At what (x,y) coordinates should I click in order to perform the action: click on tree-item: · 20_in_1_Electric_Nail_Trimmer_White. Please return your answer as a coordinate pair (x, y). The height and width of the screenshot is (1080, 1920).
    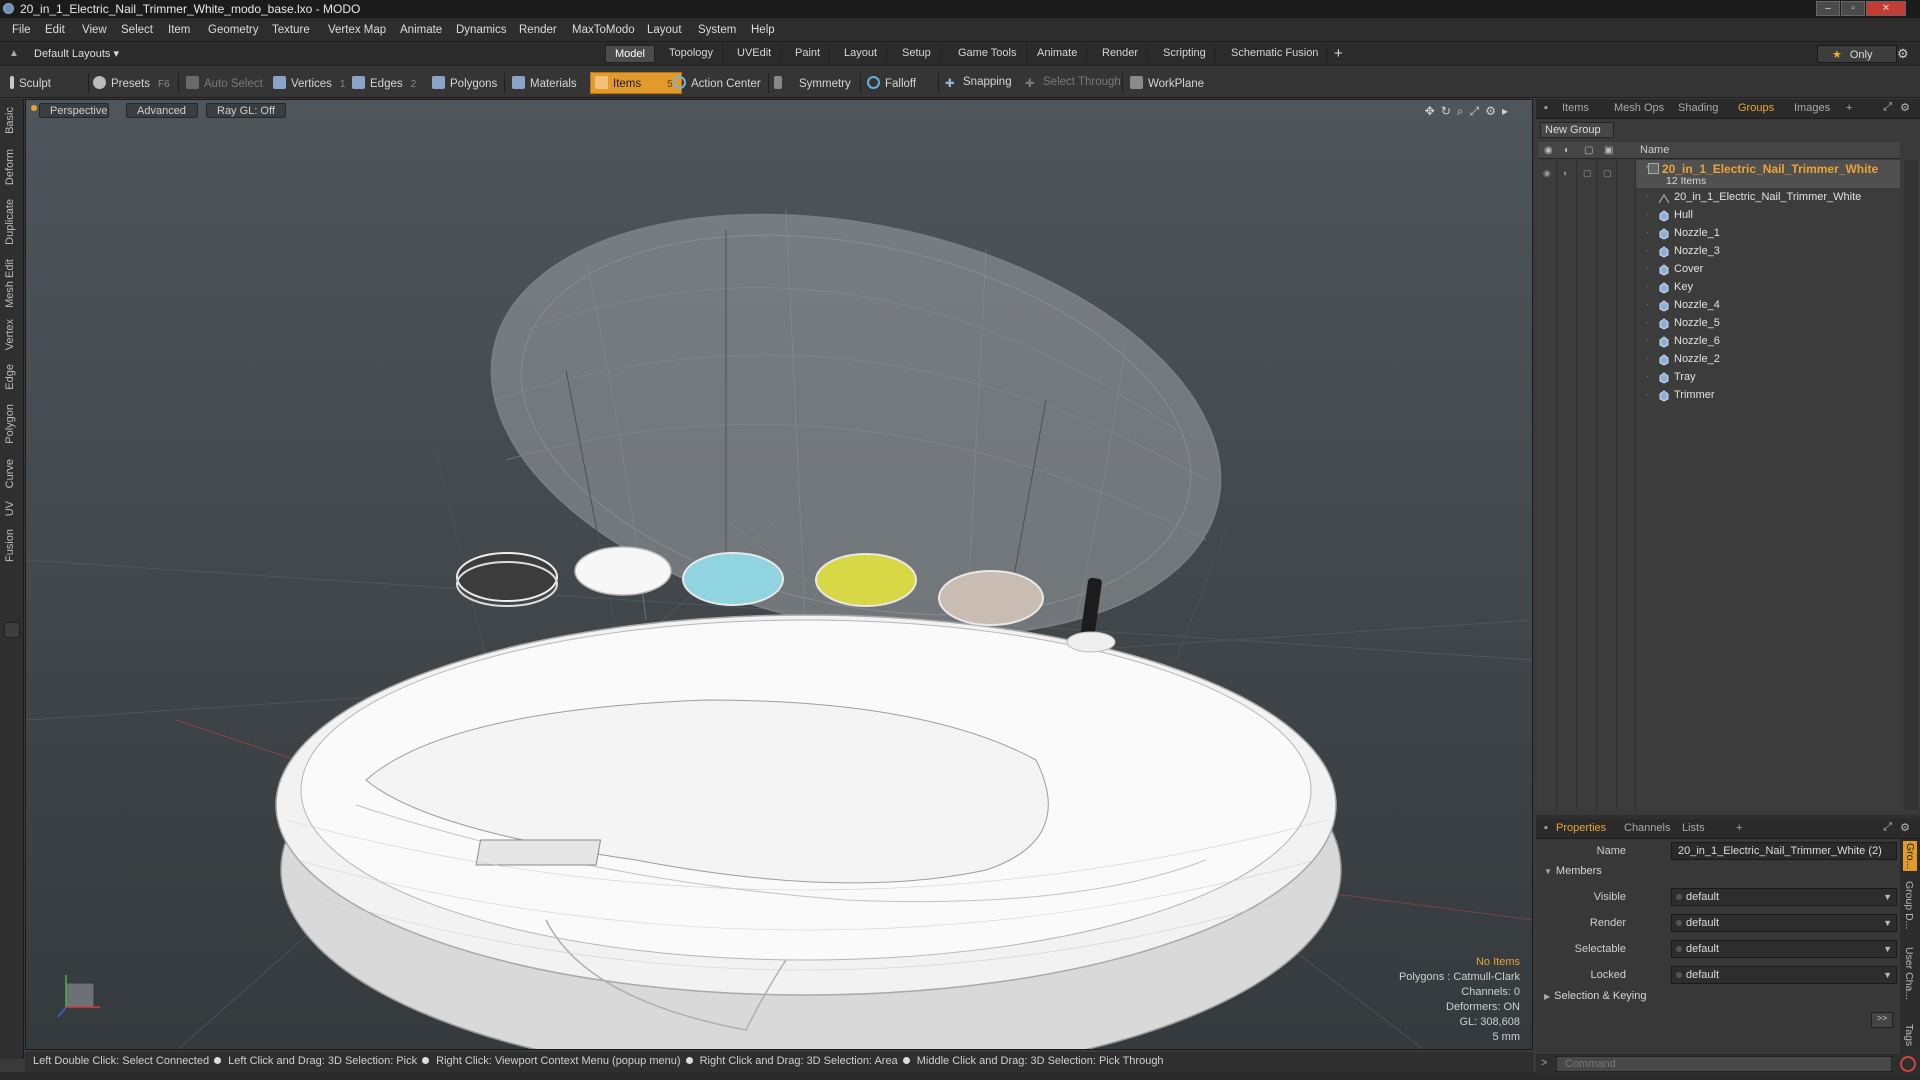
    Looking at the image, I should click on (1768, 198).